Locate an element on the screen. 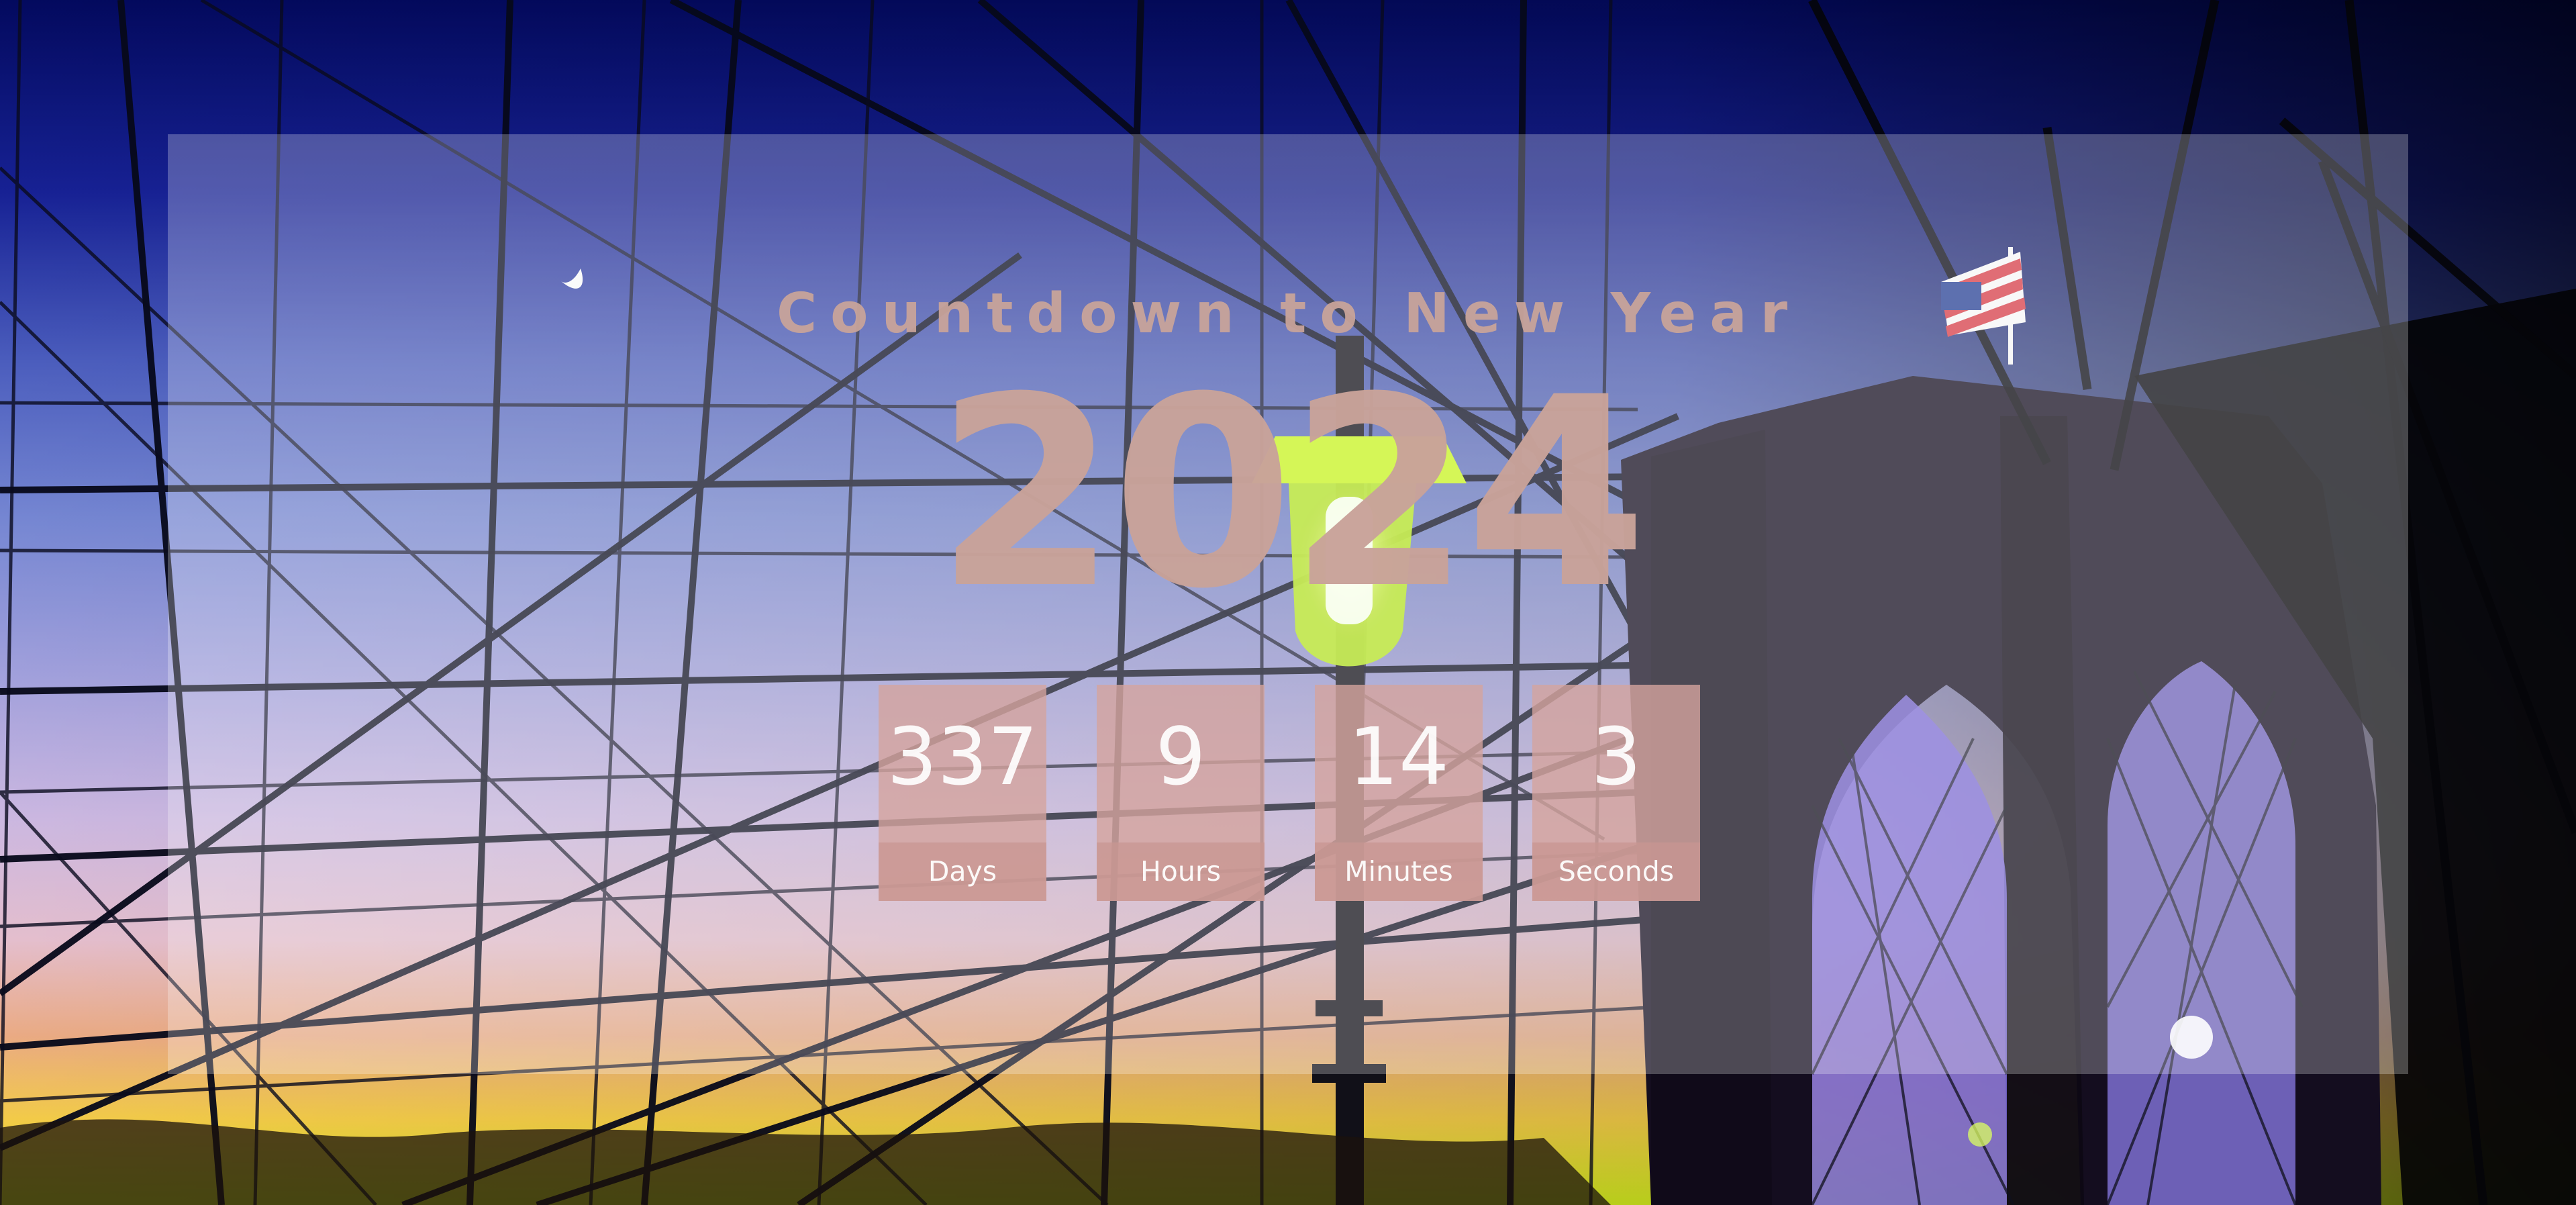  target-year: 2024 is located at coordinates (1291, 493).